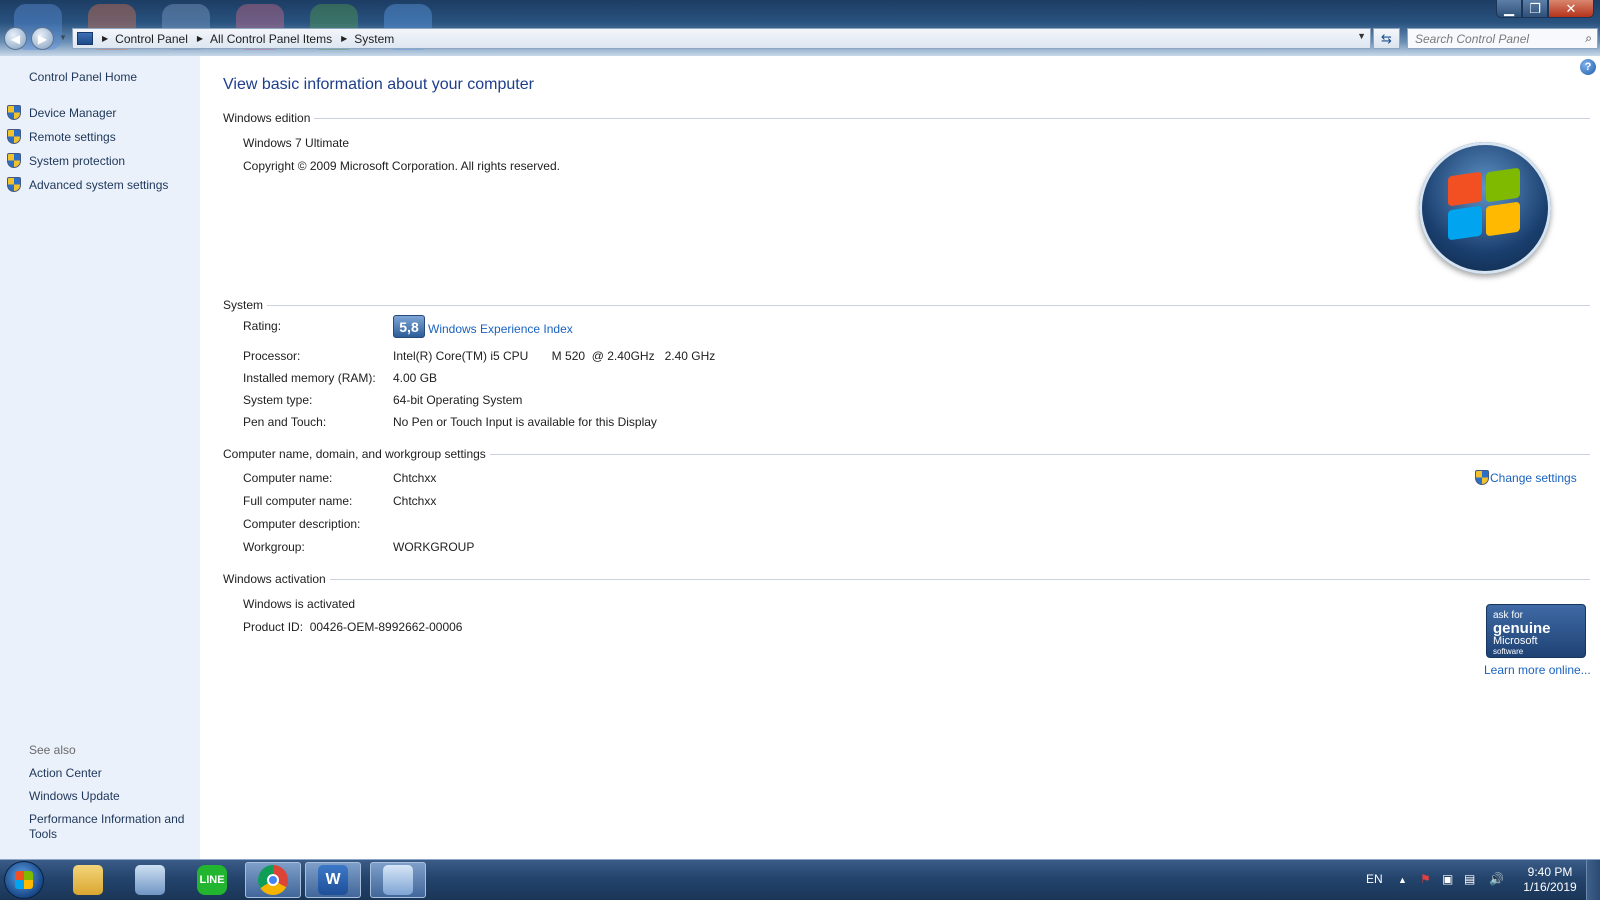 Image resolution: width=1600 pixels, height=900 pixels. I want to click on chrome-icon, so click(273, 880).